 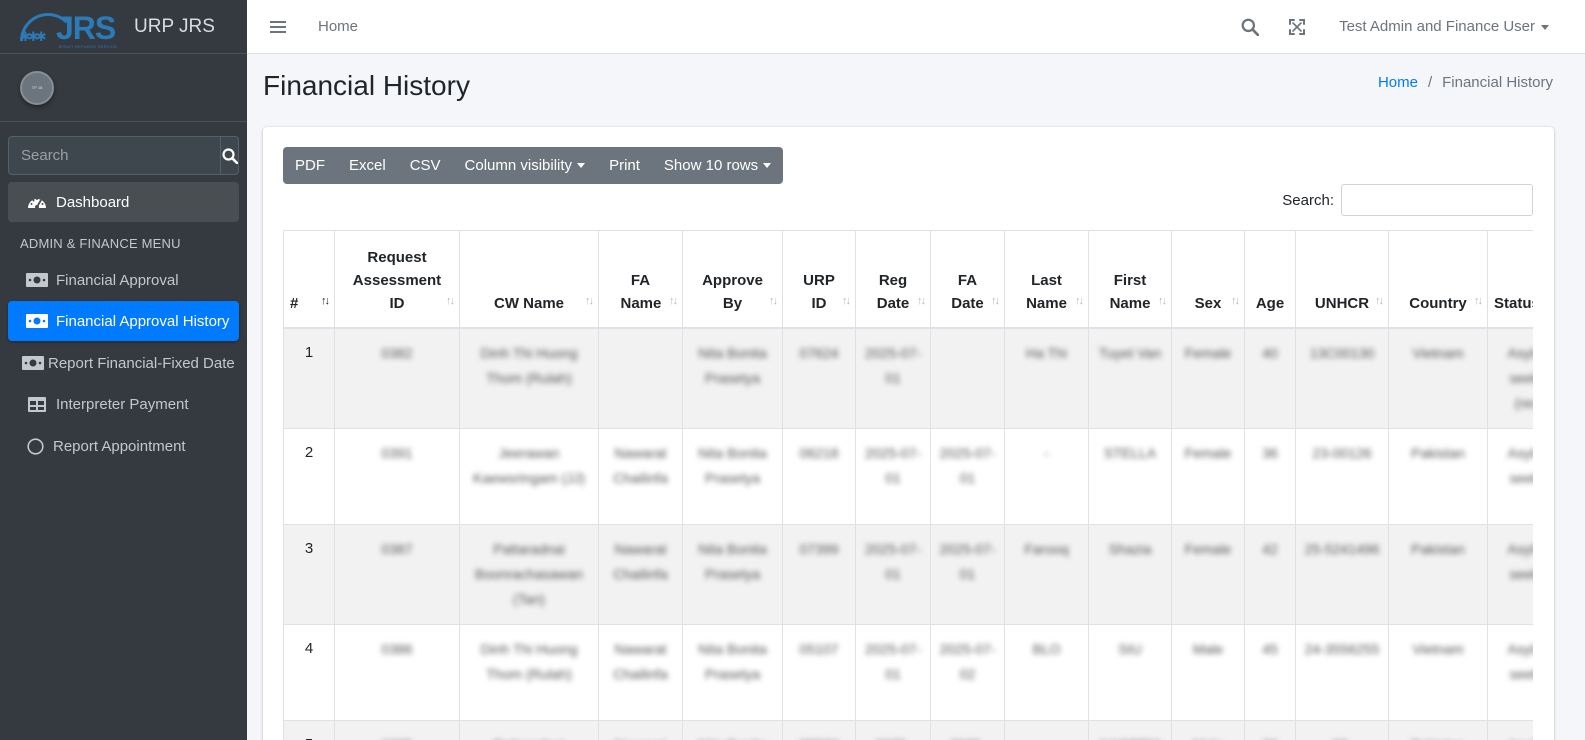 What do you see at coordinates (1438, 378) in the screenshot?
I see `table-cell: Vietnam` at bounding box center [1438, 378].